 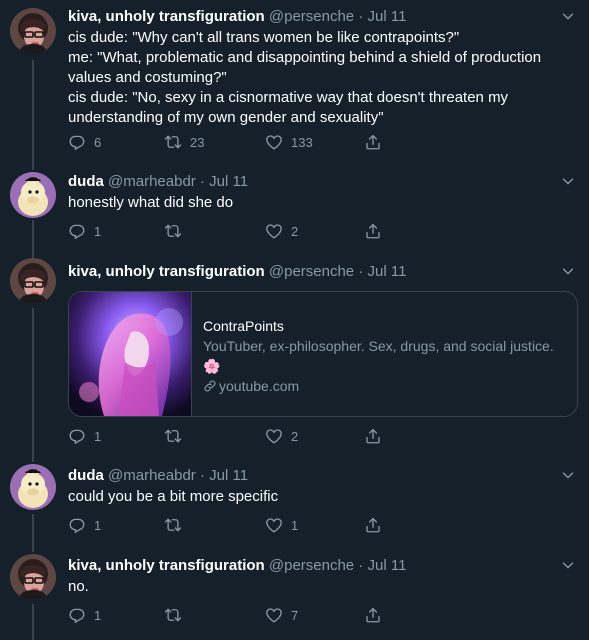 I want to click on tweet-text: honestly what did she do, so click(x=151, y=202).